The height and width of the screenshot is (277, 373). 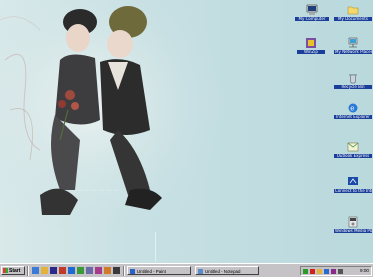 I want to click on folder-icon, so click(x=44, y=270).